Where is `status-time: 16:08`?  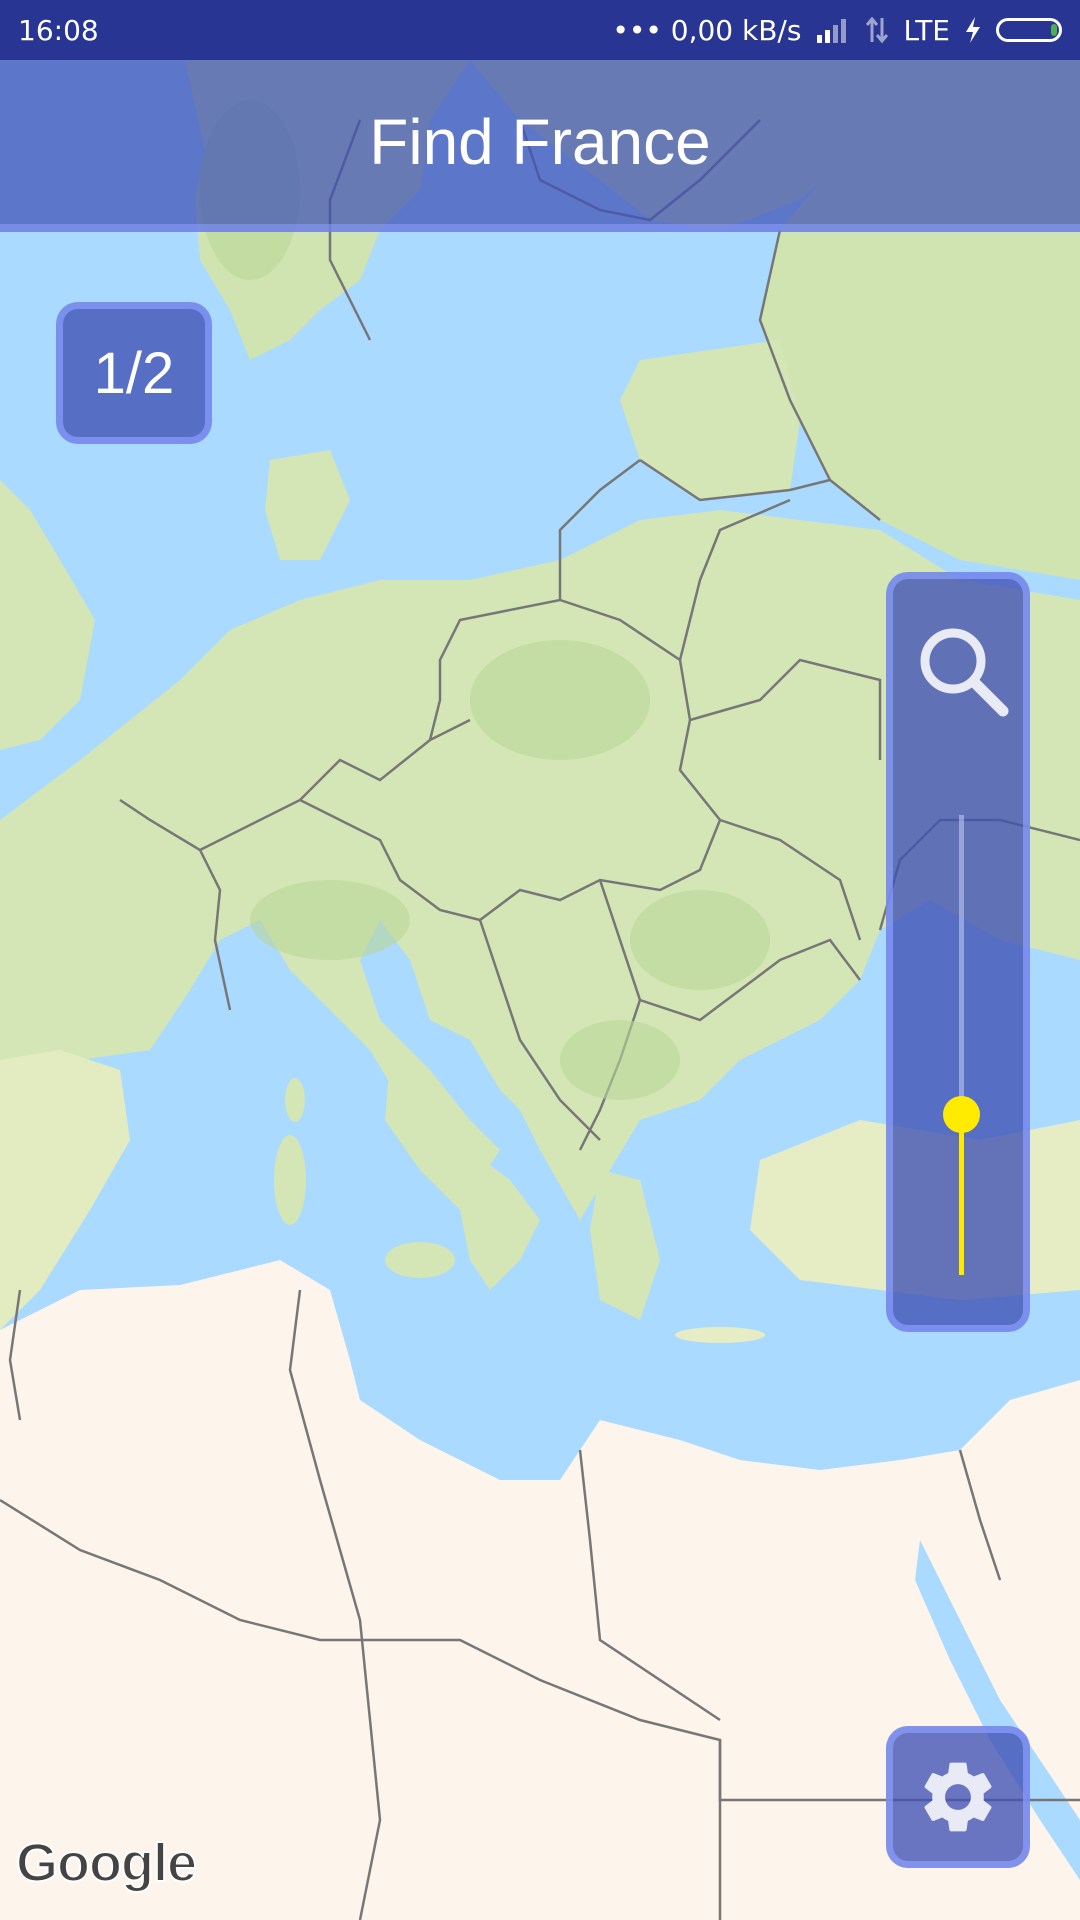 status-time: 16:08 is located at coordinates (58, 30).